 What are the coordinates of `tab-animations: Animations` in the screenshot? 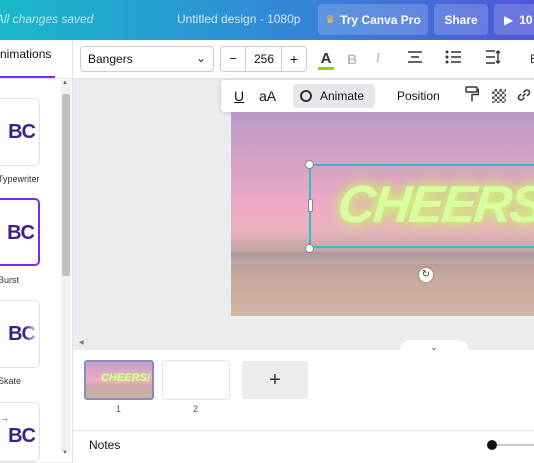 It's located at (25, 54).